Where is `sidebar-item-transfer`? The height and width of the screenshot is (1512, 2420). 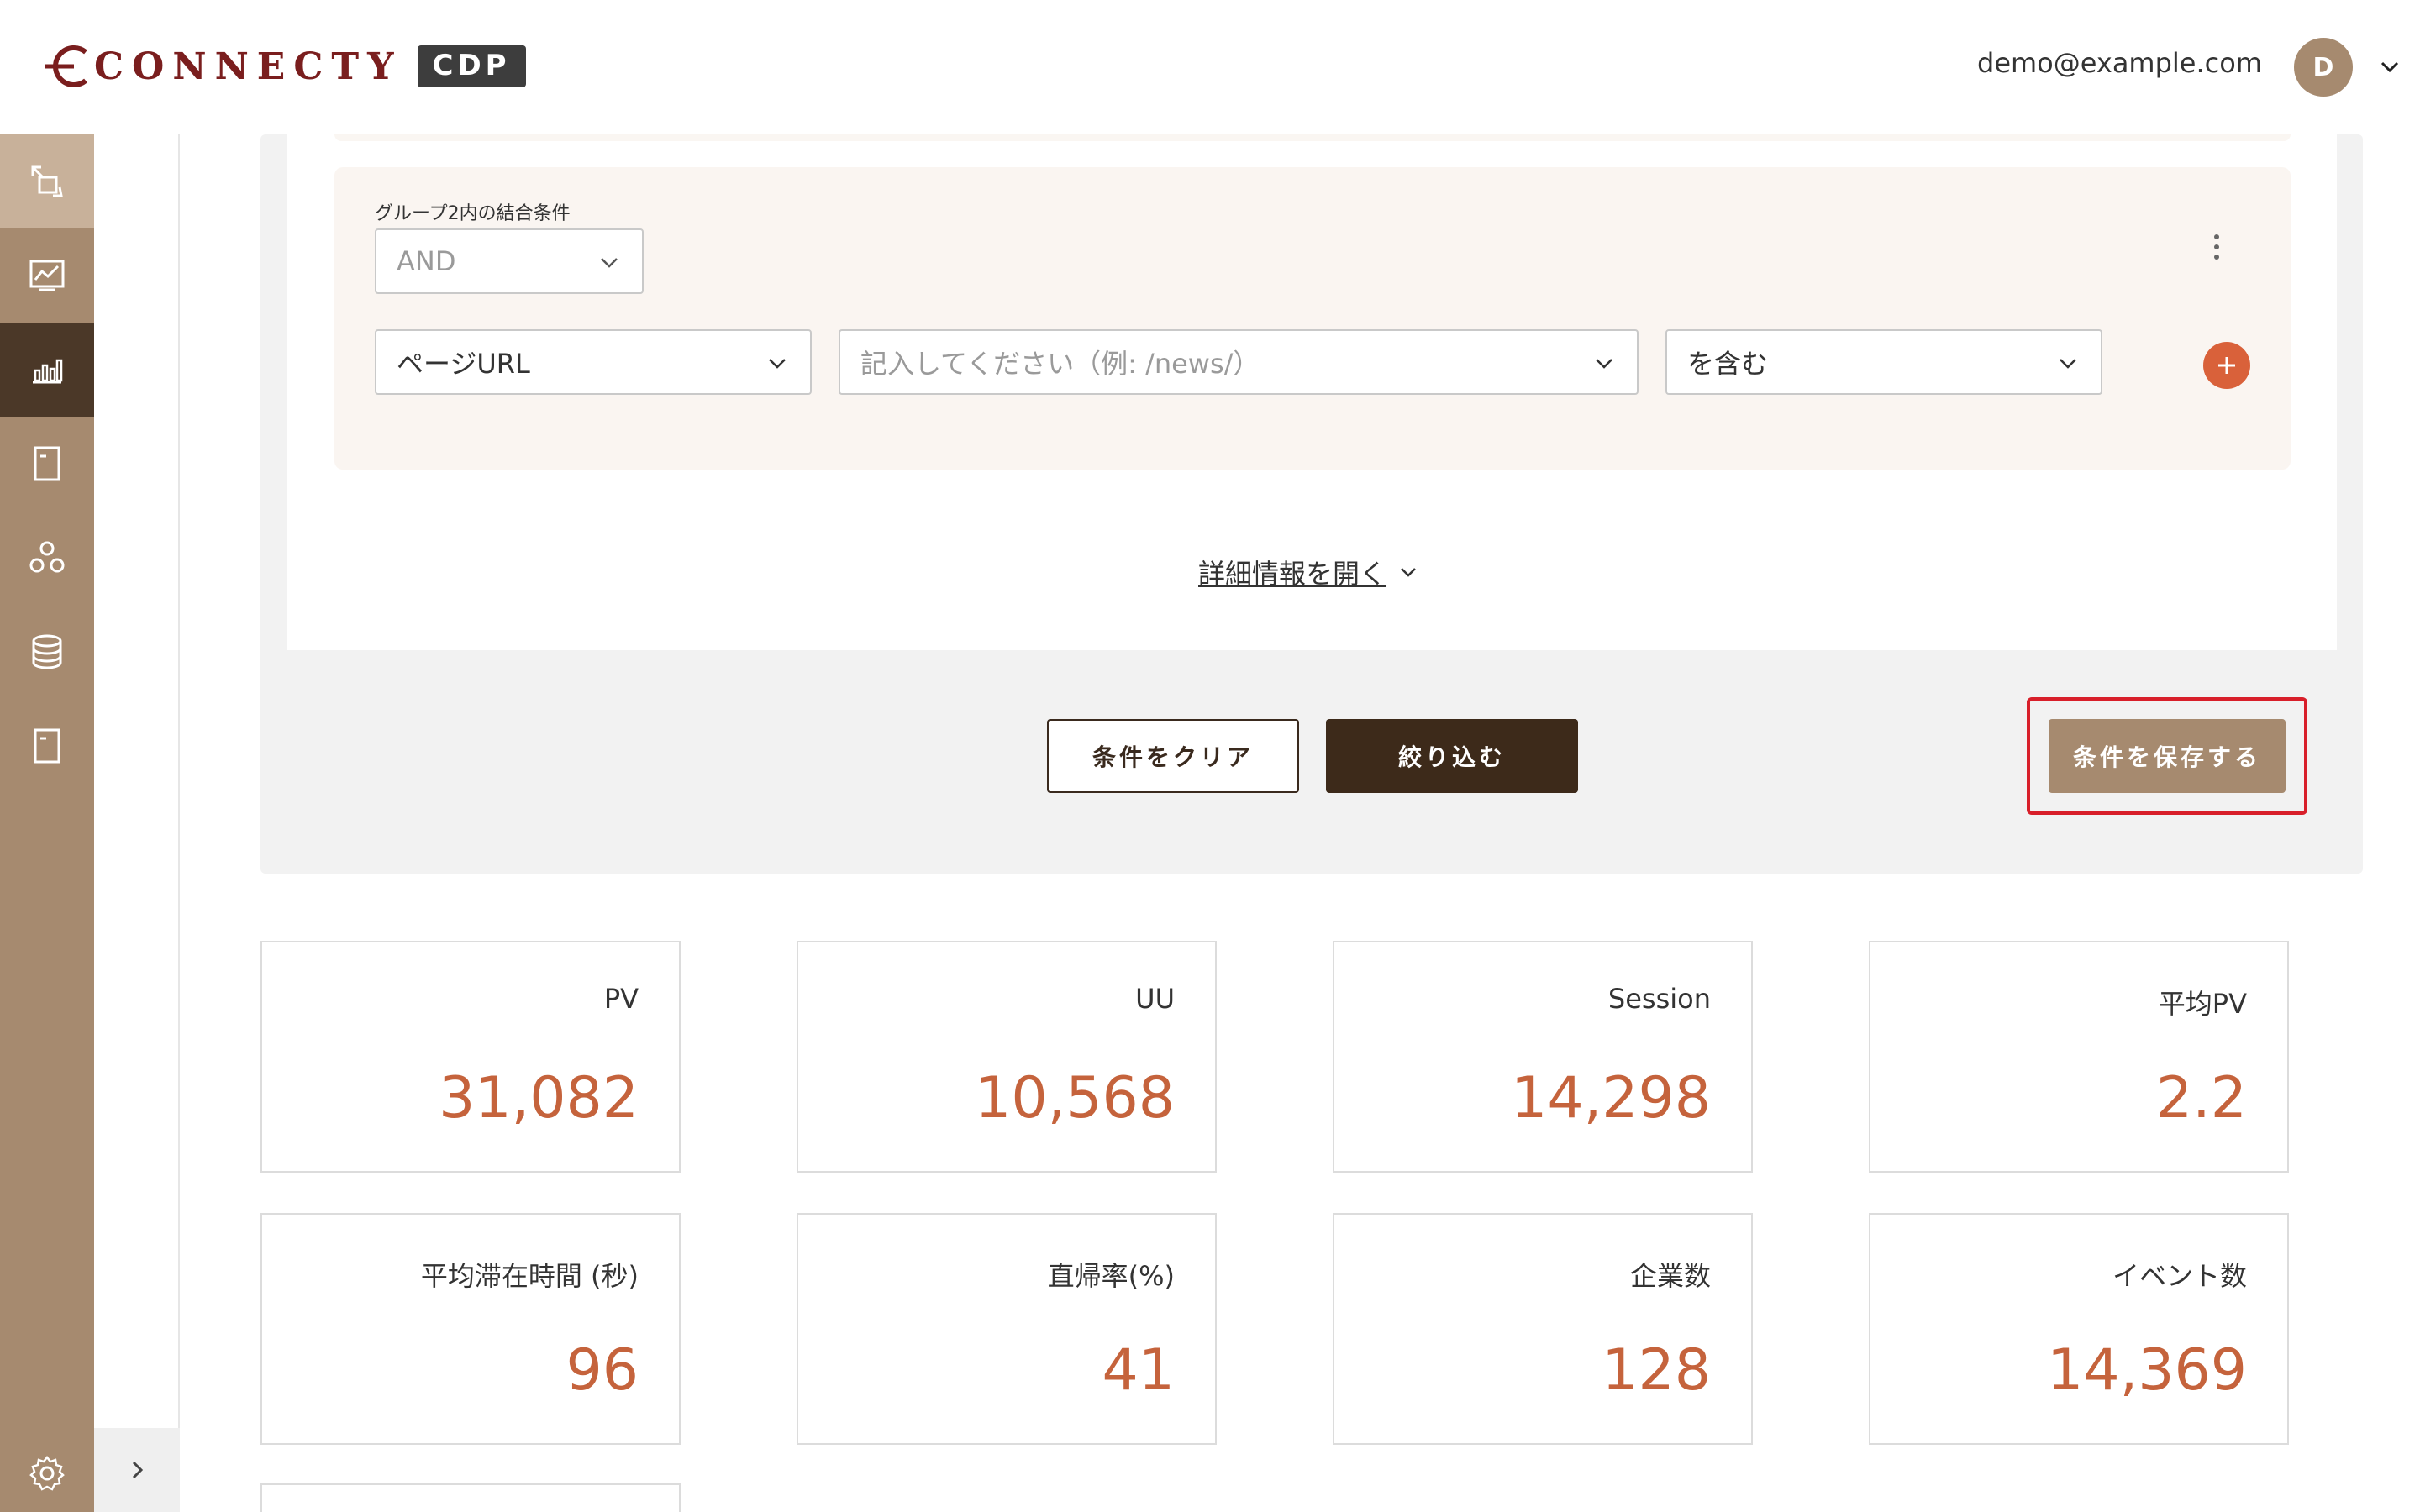 sidebar-item-transfer is located at coordinates (47, 181).